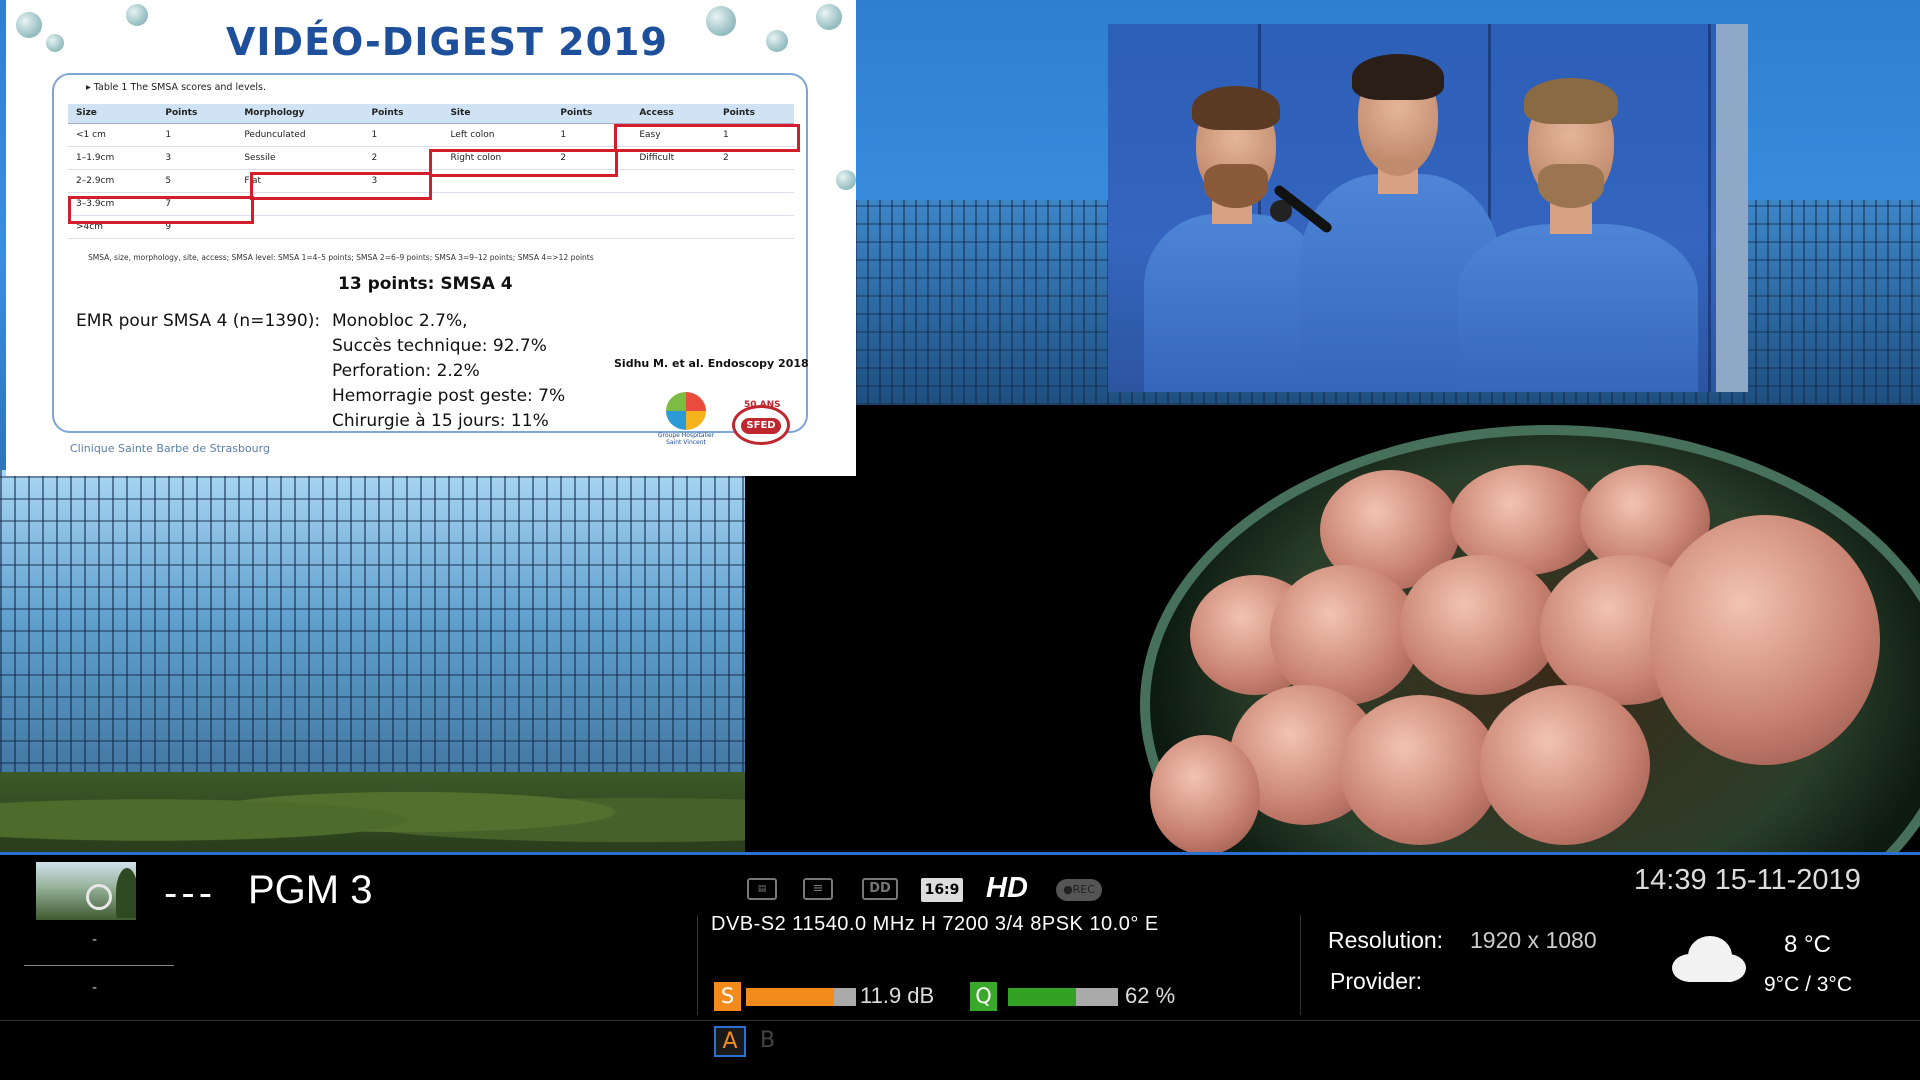 The image size is (1920, 1080). I want to click on audio-track-a: A, so click(730, 1041).